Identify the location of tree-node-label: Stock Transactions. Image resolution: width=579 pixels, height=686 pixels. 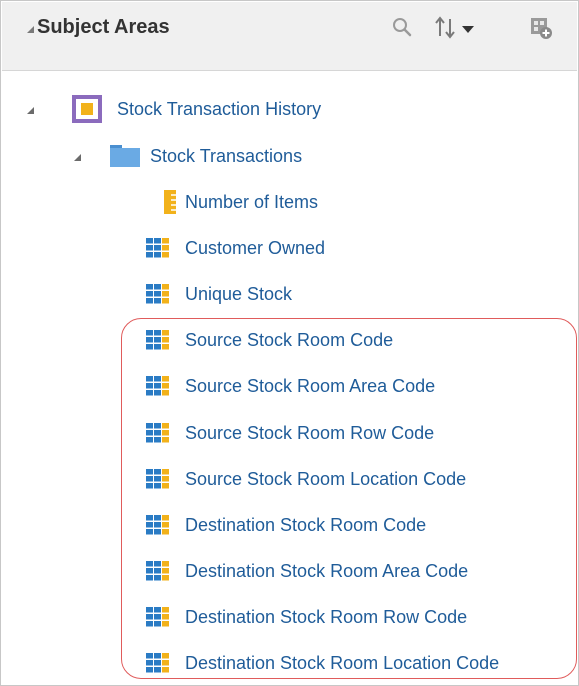
(226, 156).